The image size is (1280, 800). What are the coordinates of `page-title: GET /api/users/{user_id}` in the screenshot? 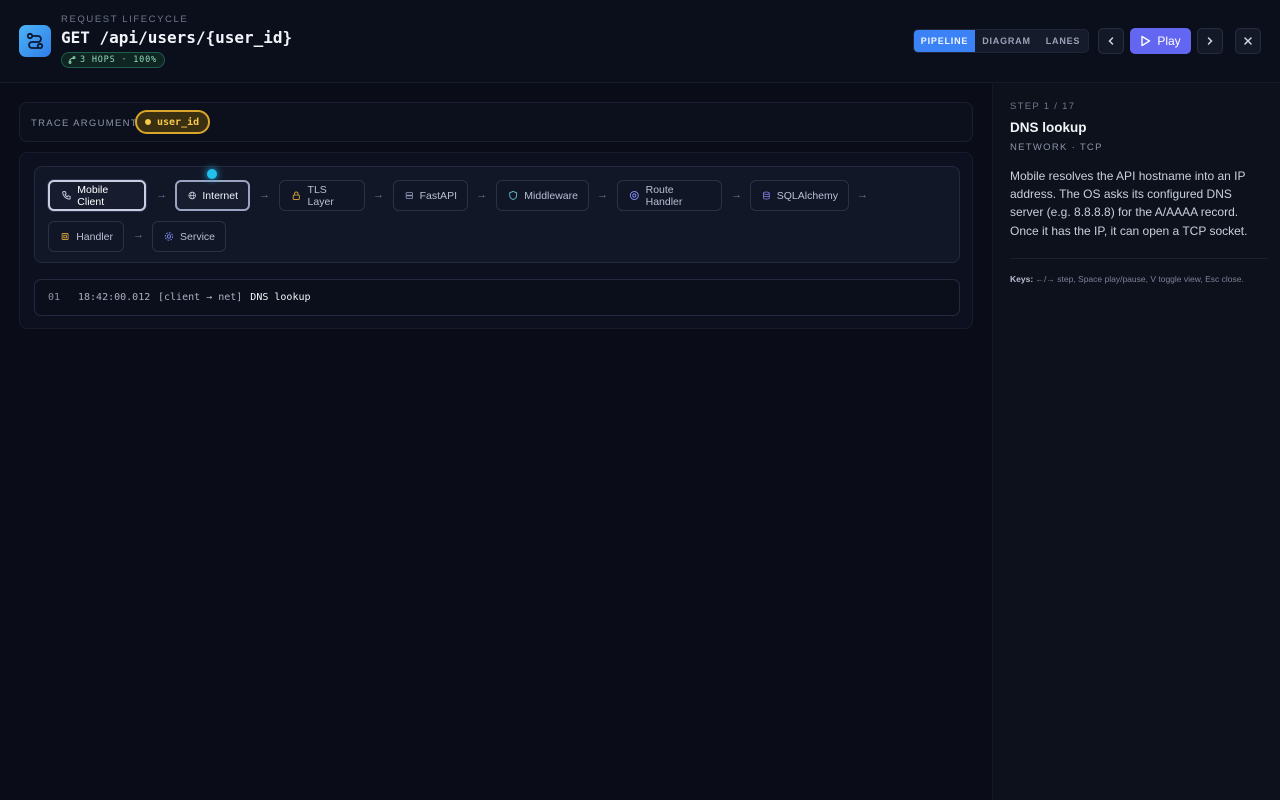 It's located at (177, 37).